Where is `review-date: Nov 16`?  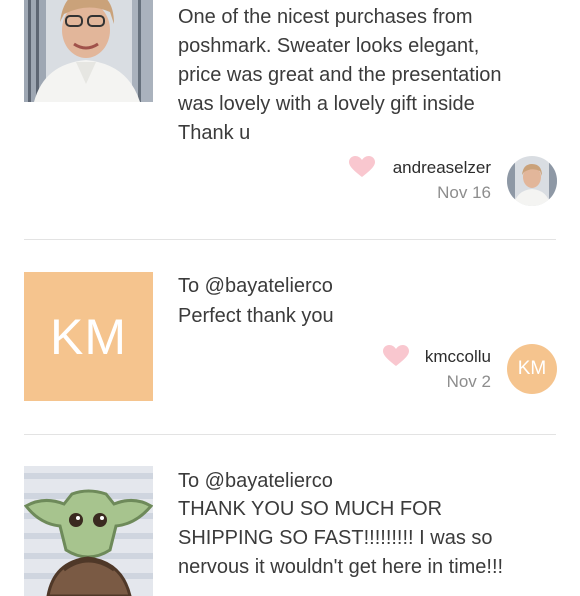 review-date: Nov 16 is located at coordinates (464, 192).